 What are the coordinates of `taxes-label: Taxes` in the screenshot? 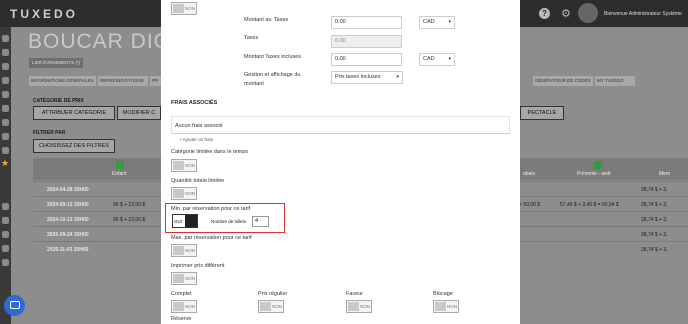 It's located at (251, 38).